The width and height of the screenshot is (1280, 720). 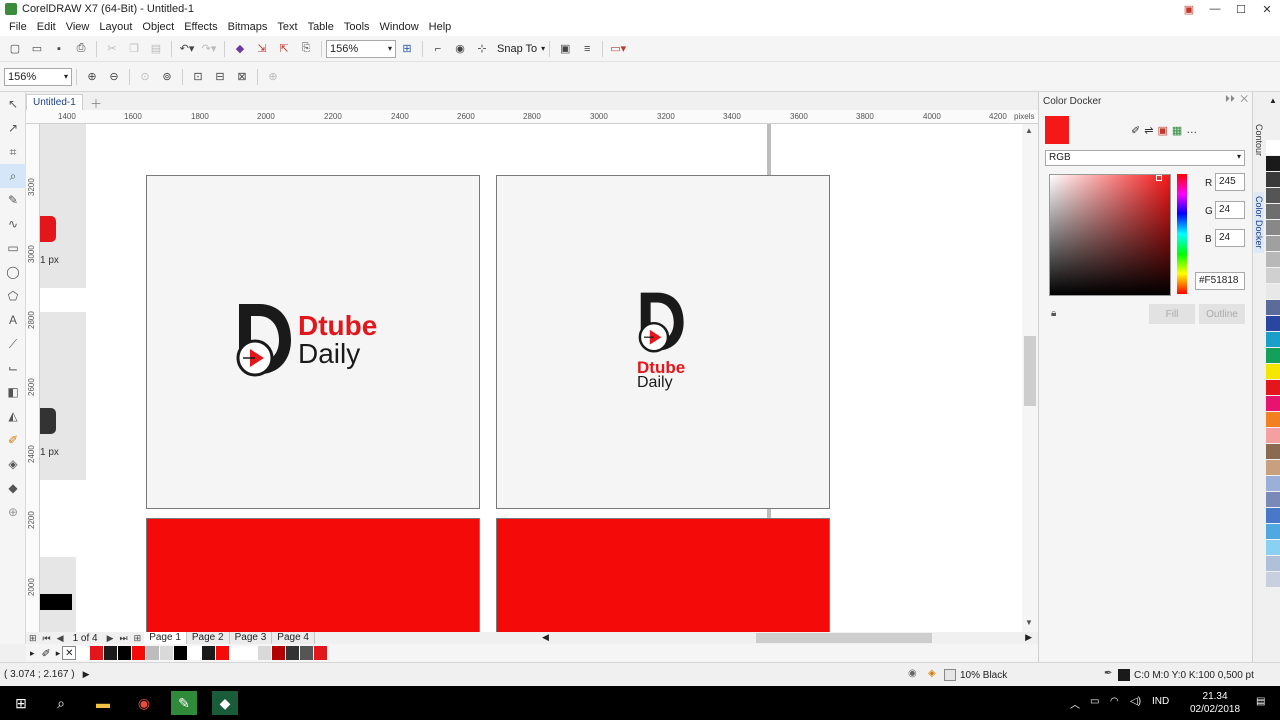 What do you see at coordinates (248, 27) in the screenshot?
I see `menu-bitmaps: Bitmaps` at bounding box center [248, 27].